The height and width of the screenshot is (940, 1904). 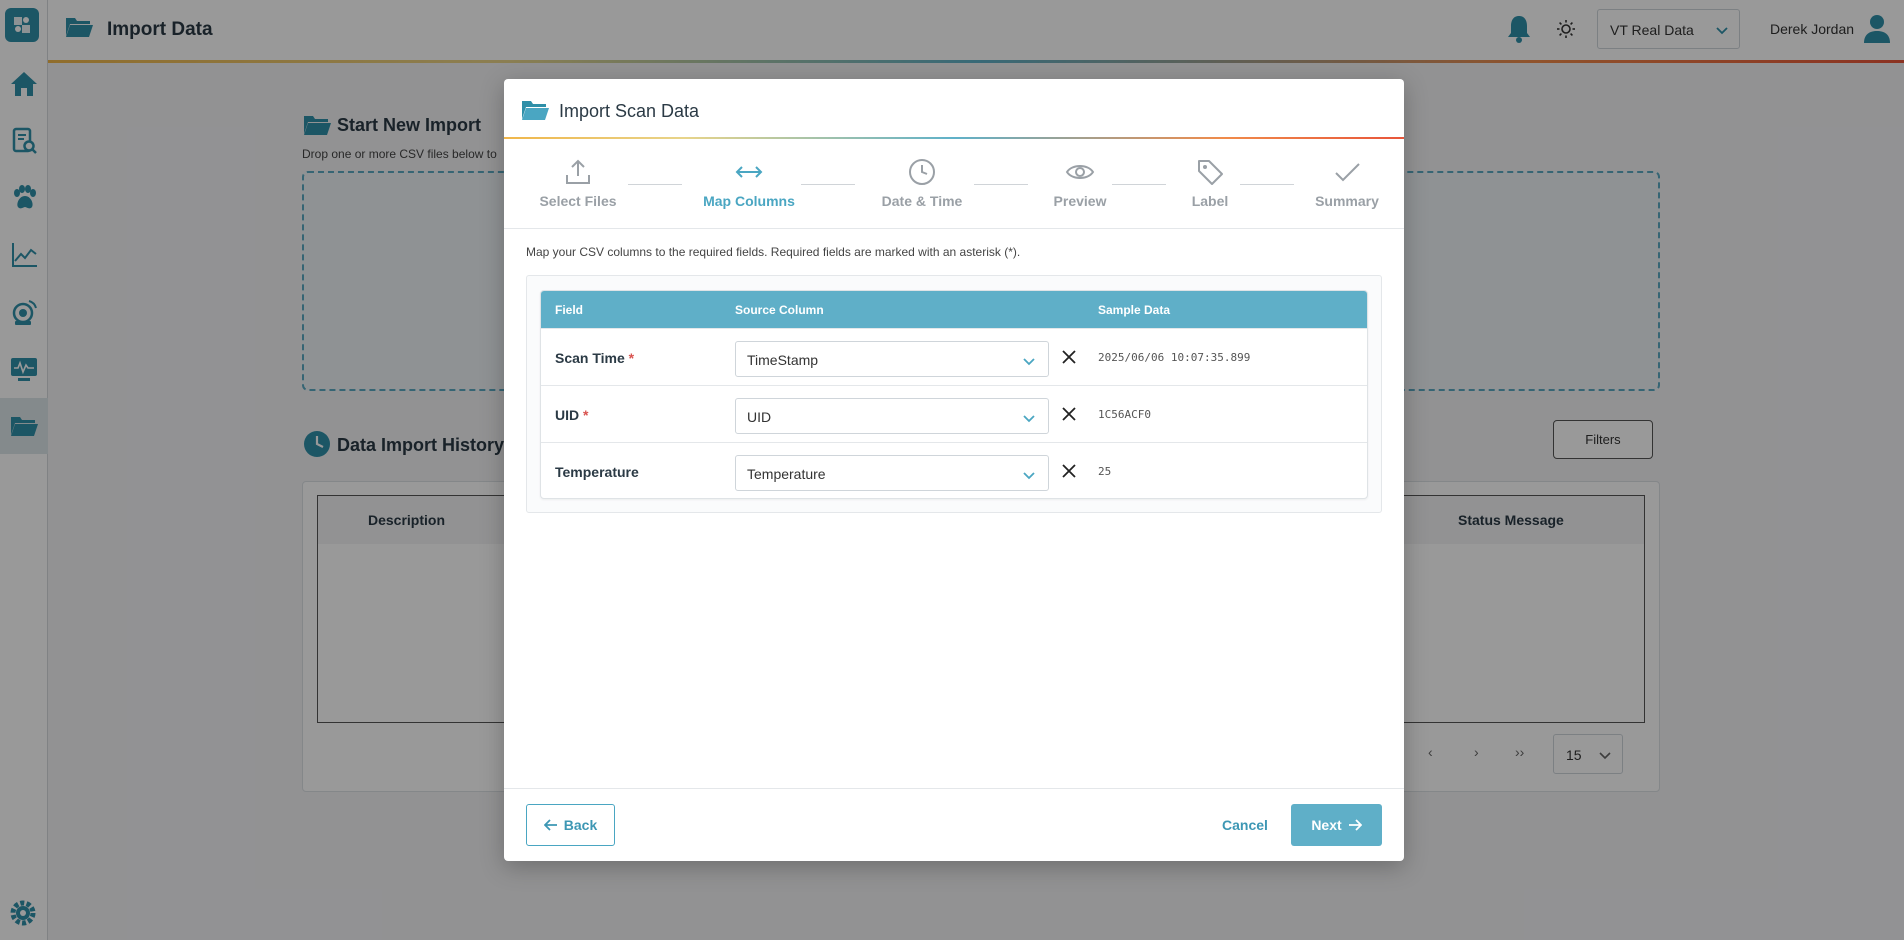 What do you see at coordinates (922, 201) in the screenshot?
I see `step-label: Date & Time` at bounding box center [922, 201].